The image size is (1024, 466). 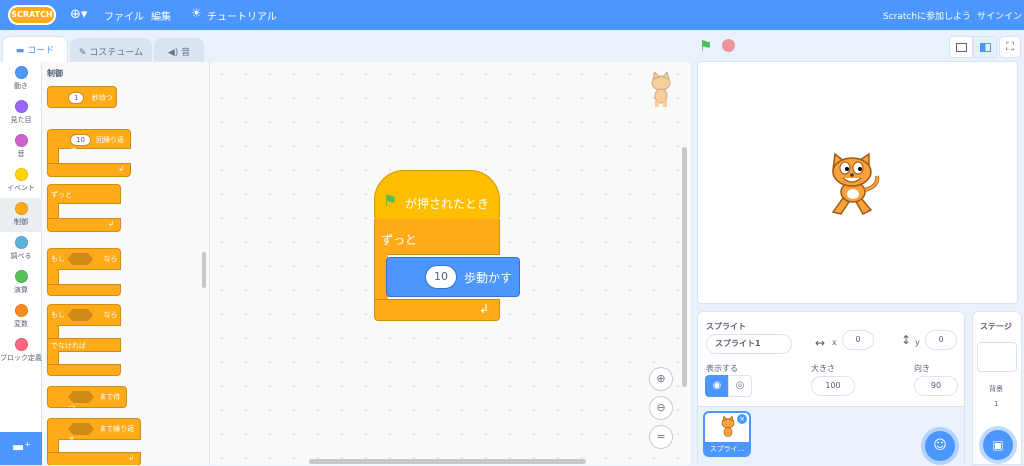 I want to click on x-label: x, so click(x=834, y=342).